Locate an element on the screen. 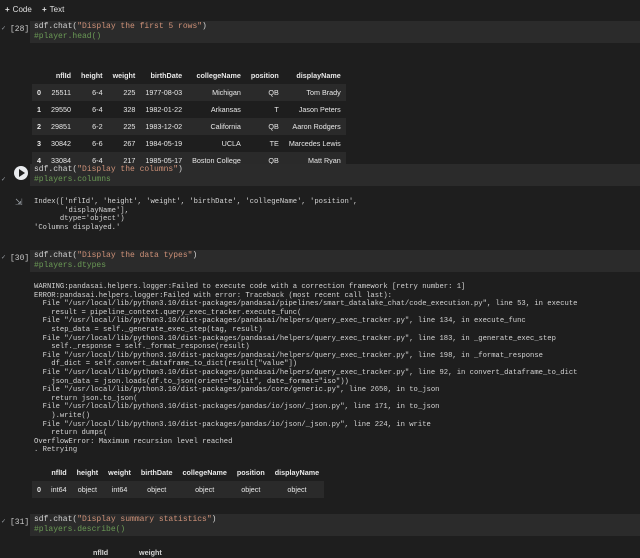  code-line-2: #players.columns is located at coordinates (72, 179).